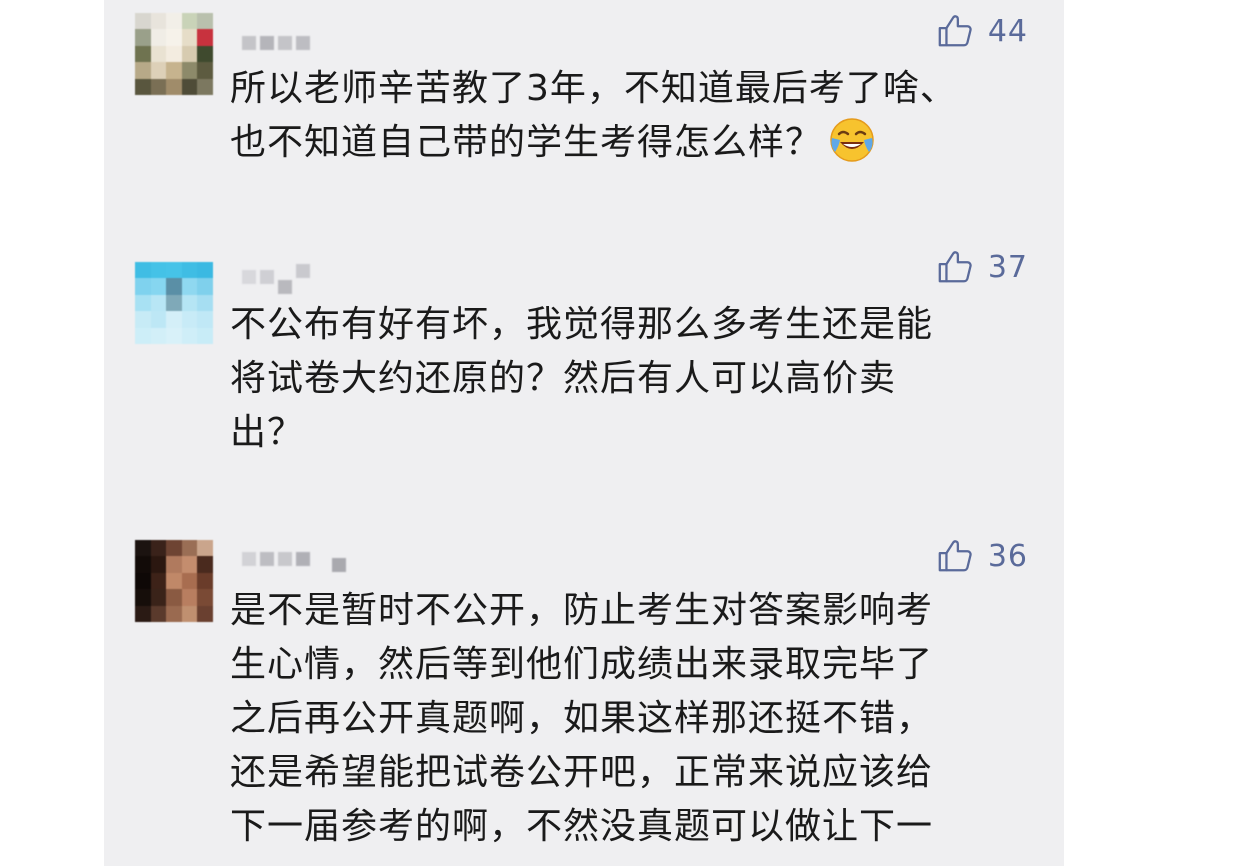  I want to click on like-count: 37, so click(1007, 267).